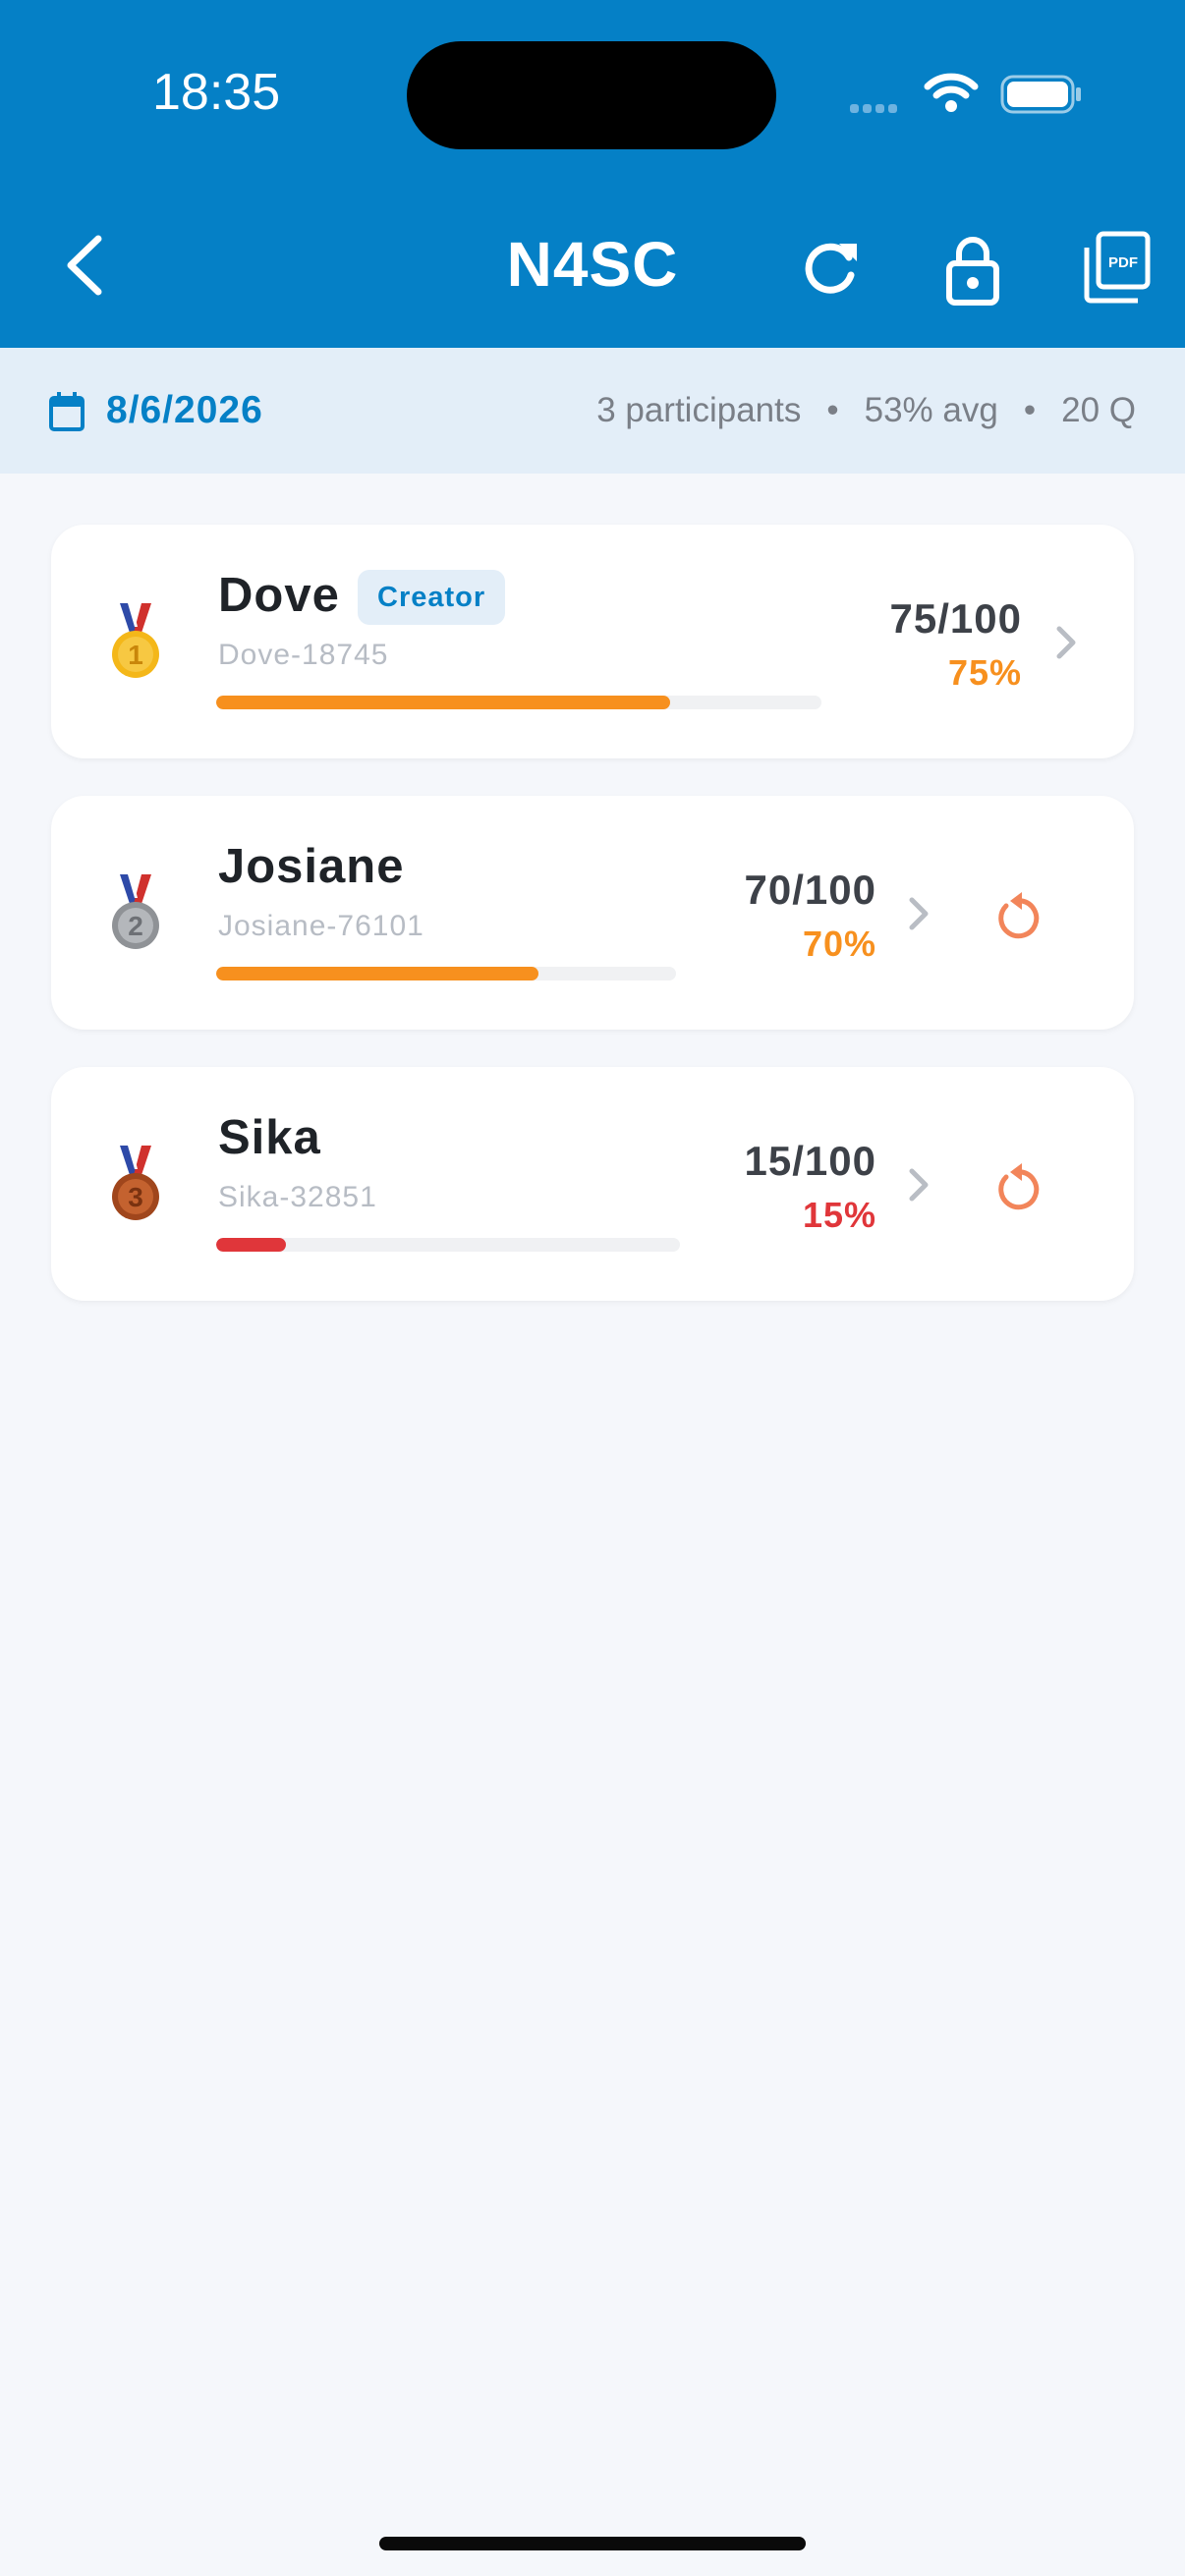 The width and height of the screenshot is (1185, 2576). I want to click on silver-medal-icon: 2, so click(136, 911).